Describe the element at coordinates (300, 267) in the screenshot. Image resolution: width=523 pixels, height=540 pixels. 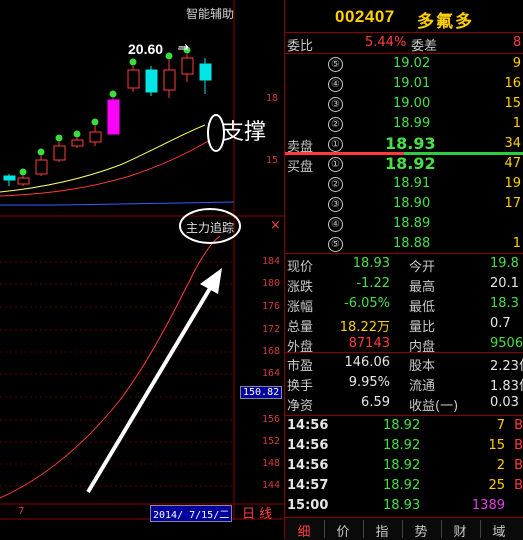
I see `quote-label: 现价` at that location.